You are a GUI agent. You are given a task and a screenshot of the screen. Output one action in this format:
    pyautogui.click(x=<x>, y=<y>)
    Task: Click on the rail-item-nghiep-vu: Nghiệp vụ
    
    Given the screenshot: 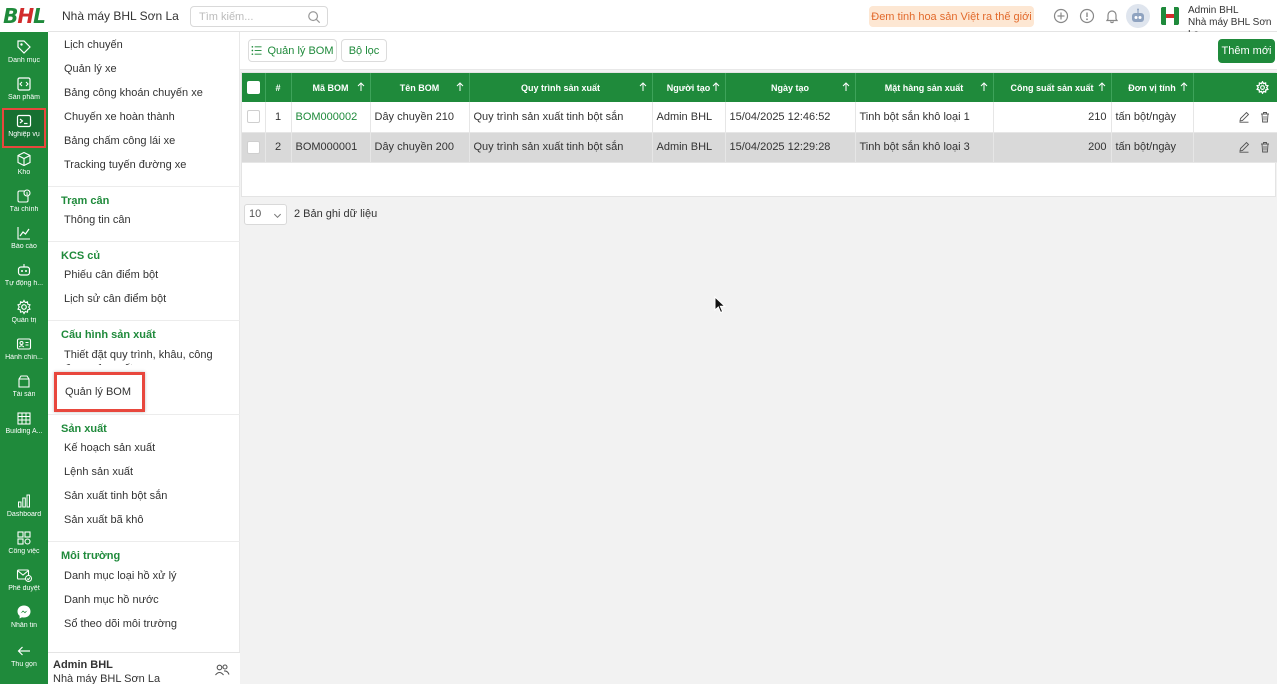 What is the action you would take?
    pyautogui.click(x=24, y=128)
    